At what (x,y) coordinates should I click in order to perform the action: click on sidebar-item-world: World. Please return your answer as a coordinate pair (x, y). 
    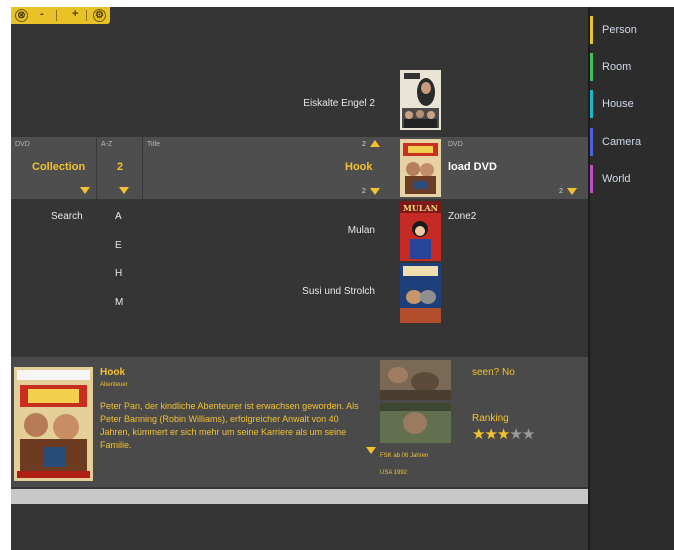
    Looking at the image, I should click on (632, 179).